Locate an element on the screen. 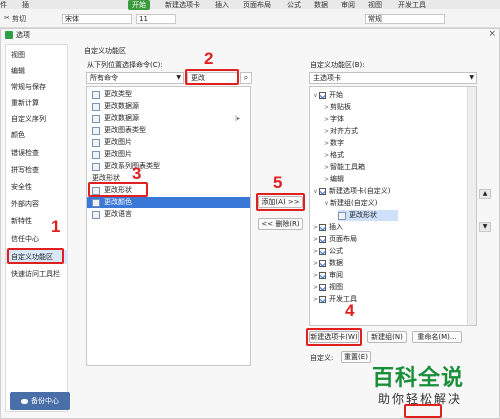 The image size is (500, 419). tree-node-data: > 数据 is located at coordinates (327, 263).